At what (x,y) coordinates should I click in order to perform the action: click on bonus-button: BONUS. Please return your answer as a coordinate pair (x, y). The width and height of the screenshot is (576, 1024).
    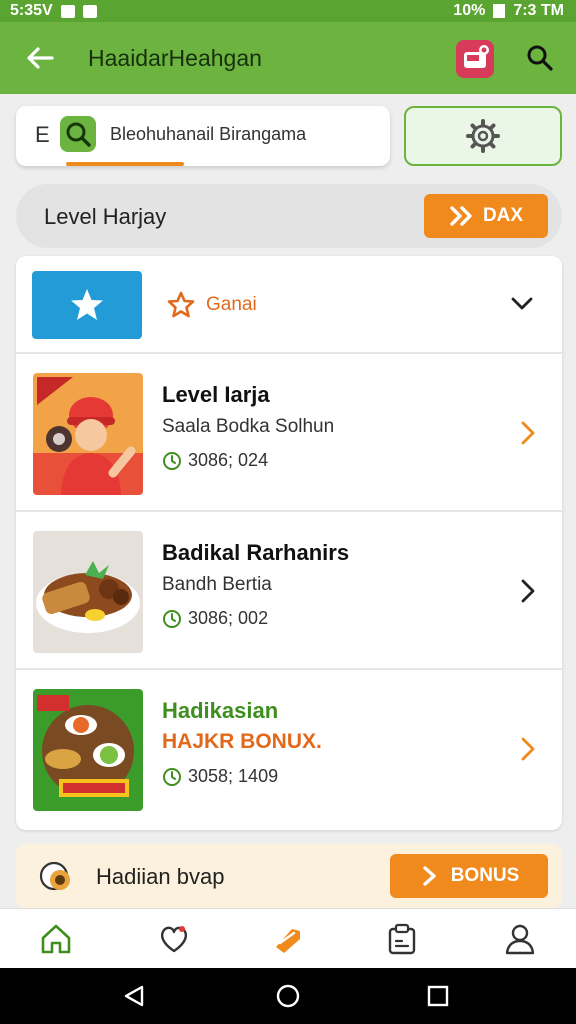
    Looking at the image, I should click on (469, 876).